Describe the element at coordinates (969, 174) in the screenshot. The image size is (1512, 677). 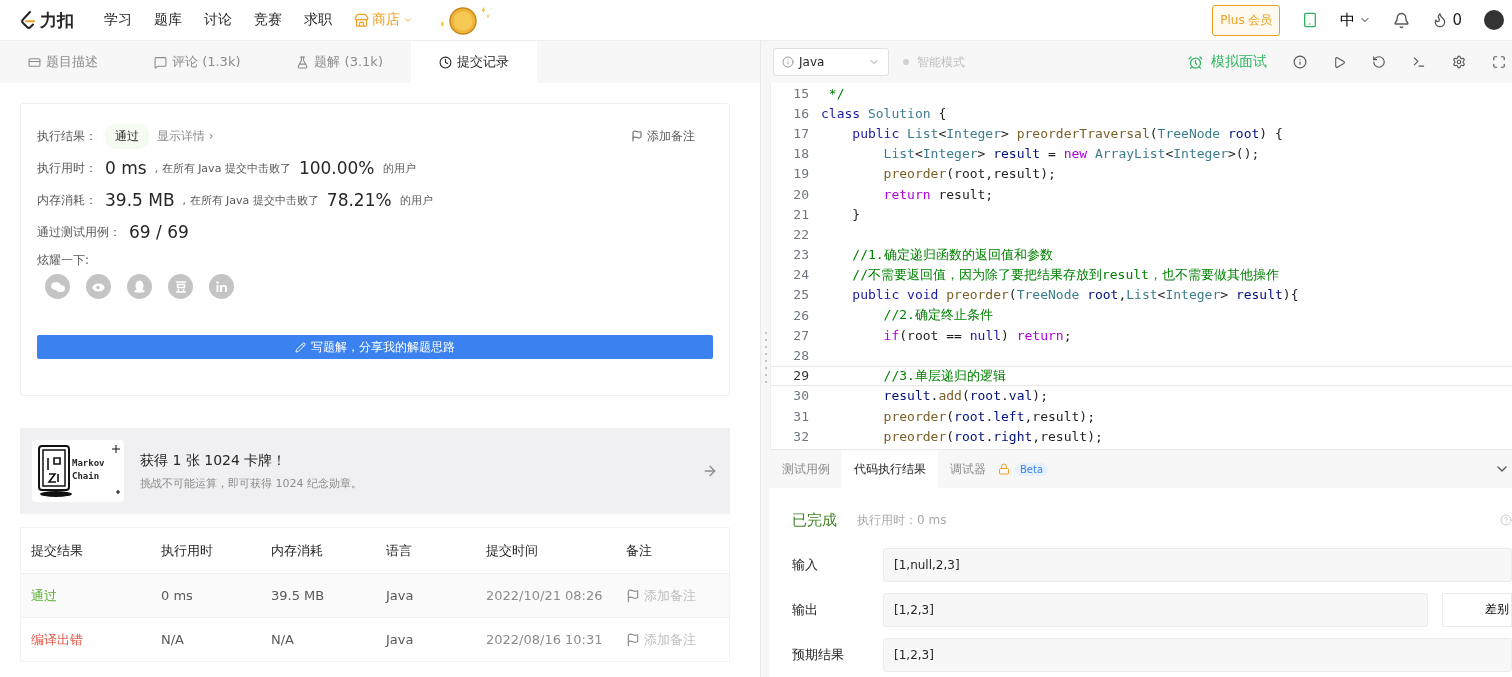
I see `code-line: preorder(root,result);` at that location.